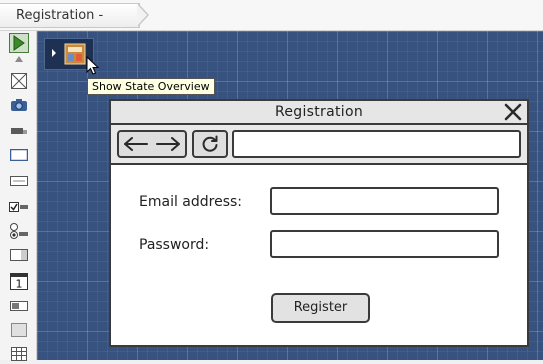  What do you see at coordinates (19, 131) in the screenshot?
I see `label-icon` at bounding box center [19, 131].